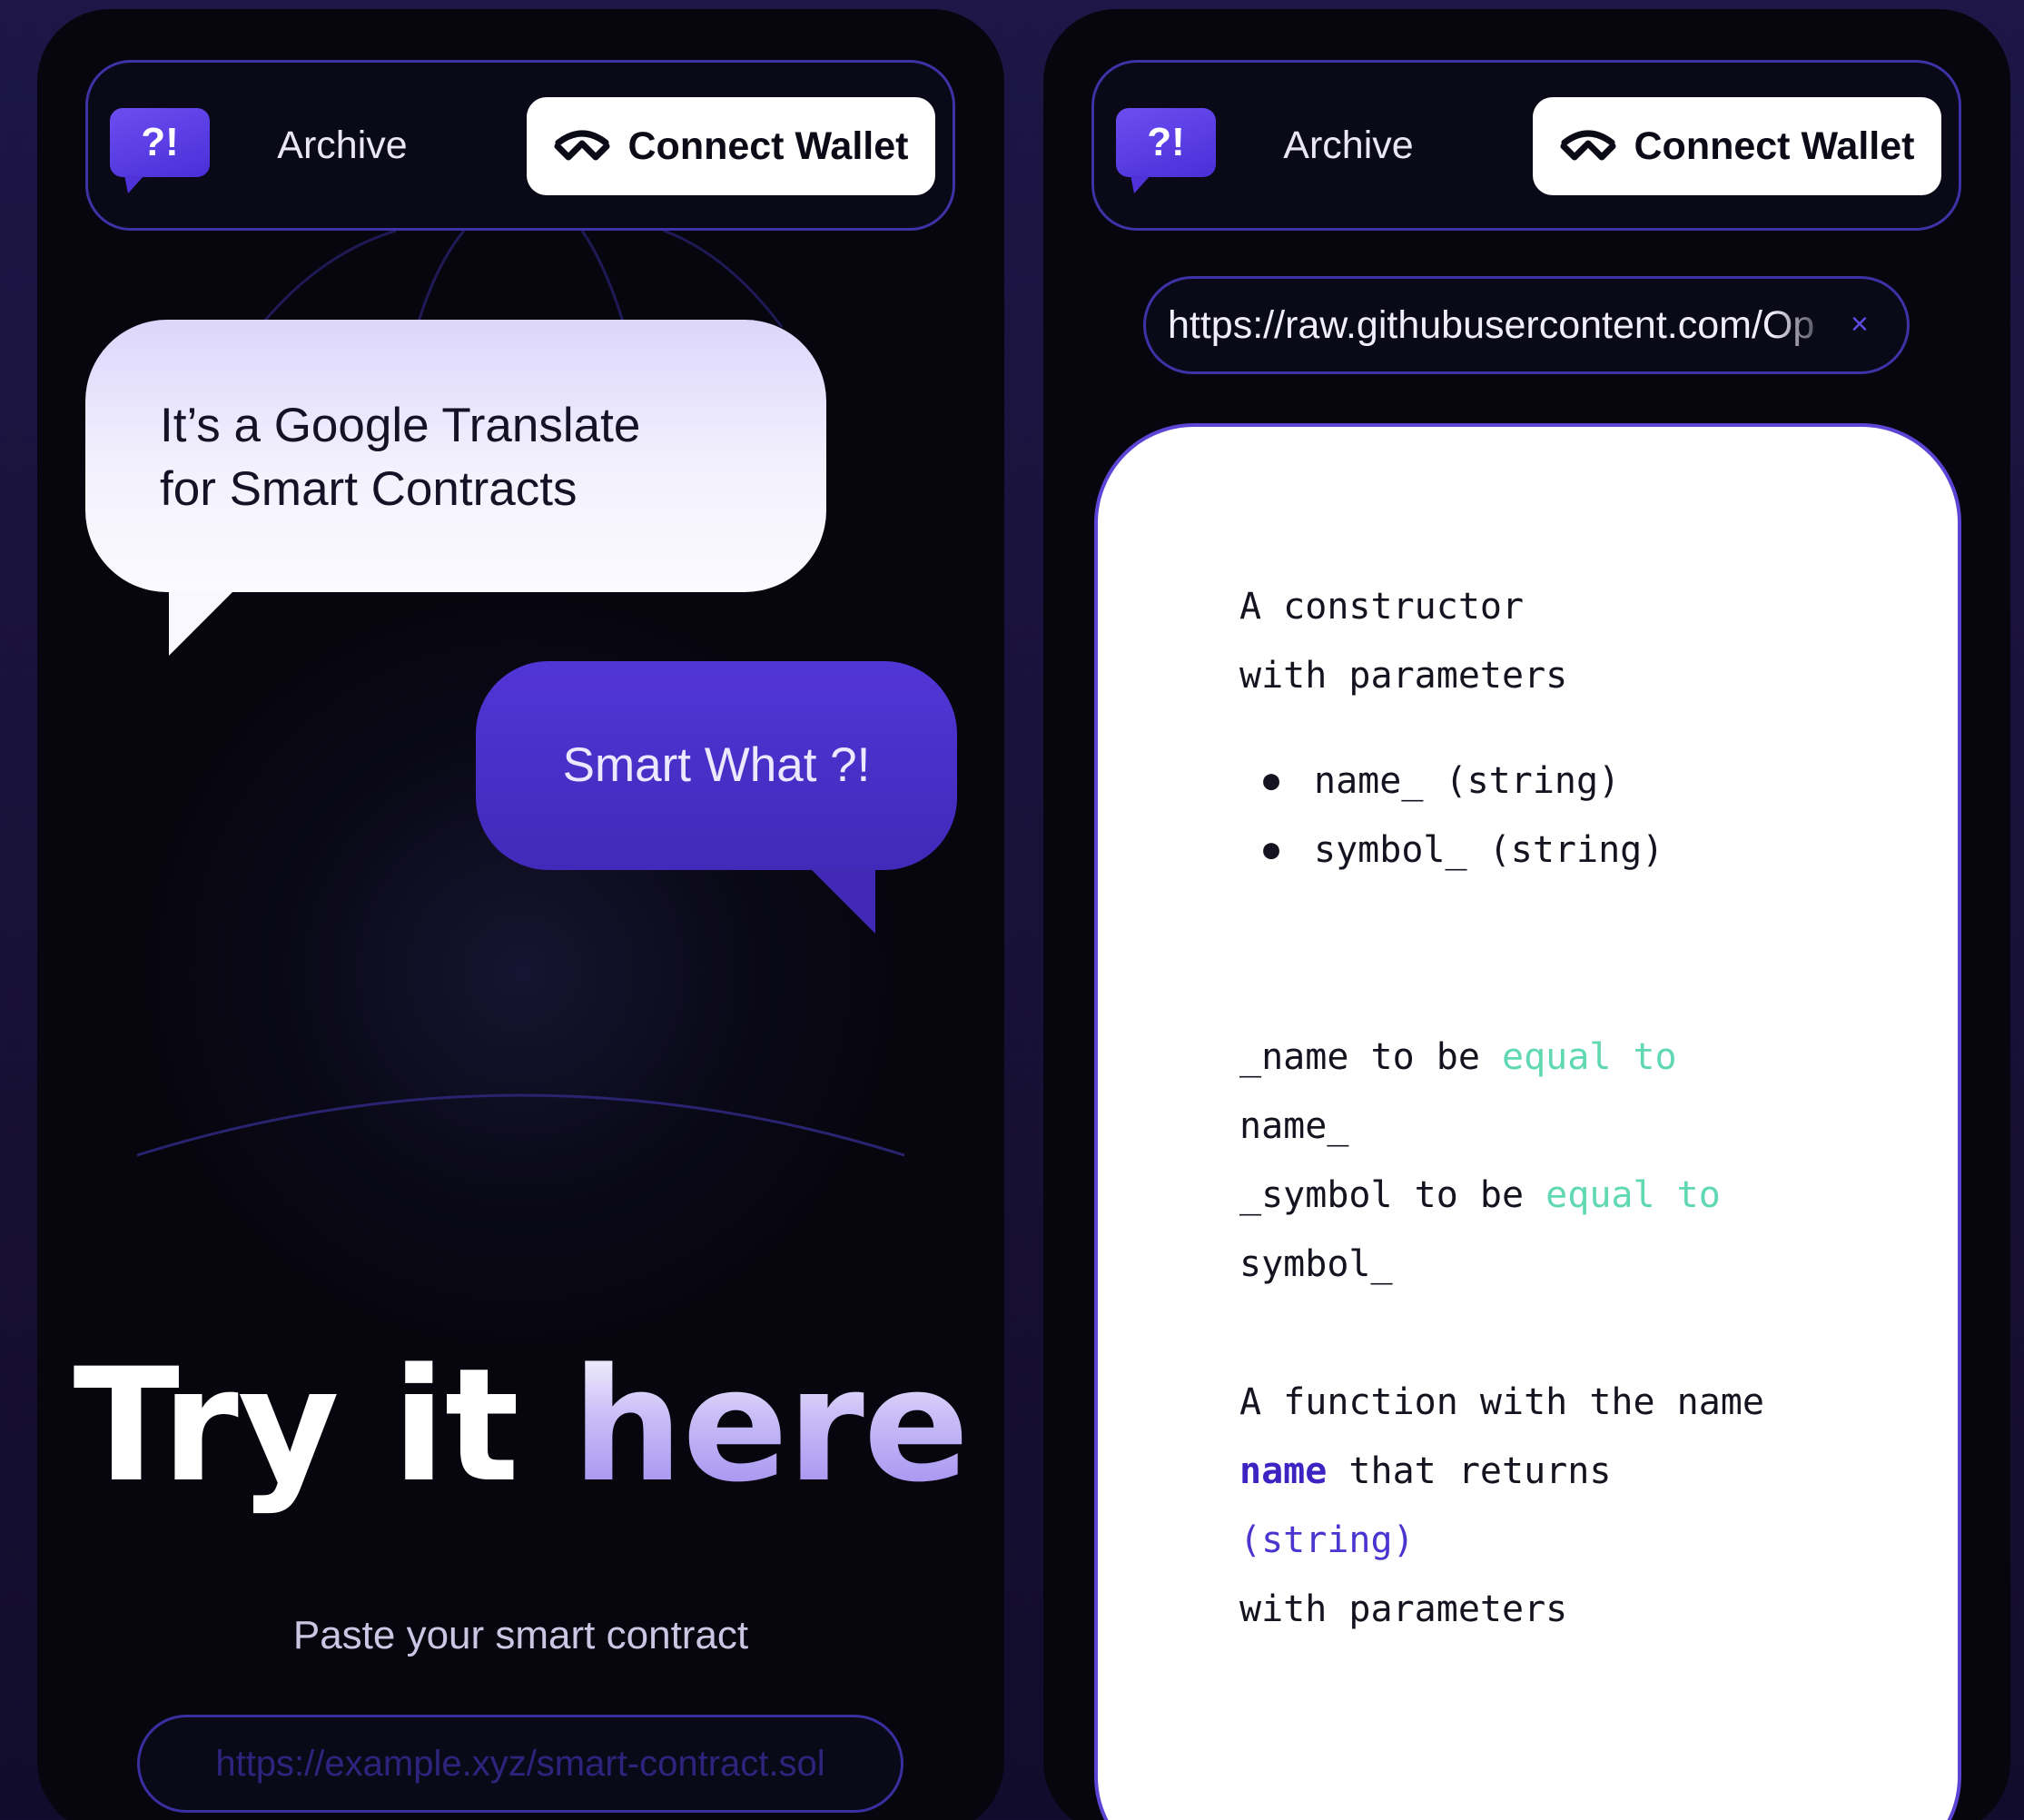 The image size is (2024, 1820). I want to click on text-line: name_, so click(1294, 1126).